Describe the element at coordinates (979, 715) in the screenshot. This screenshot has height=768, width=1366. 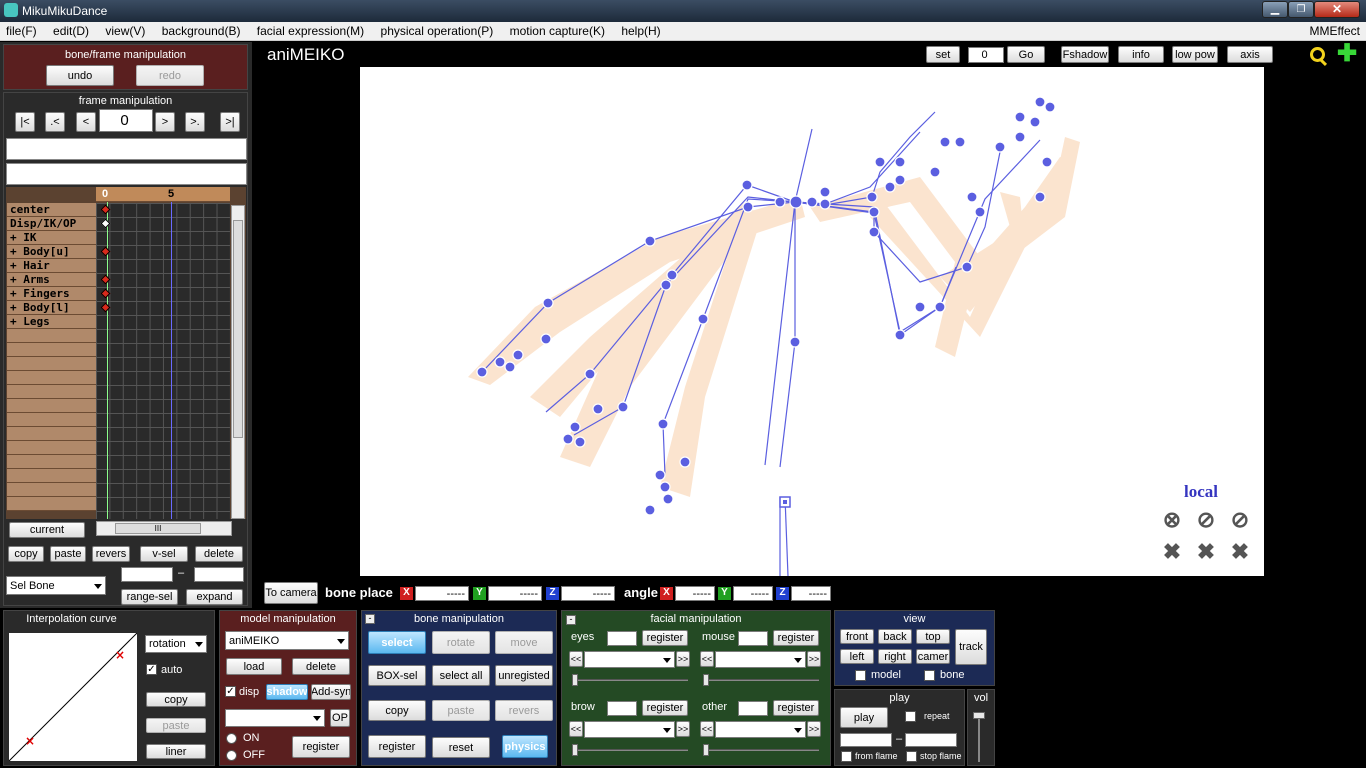
I see `vol-slider-thumb` at that location.